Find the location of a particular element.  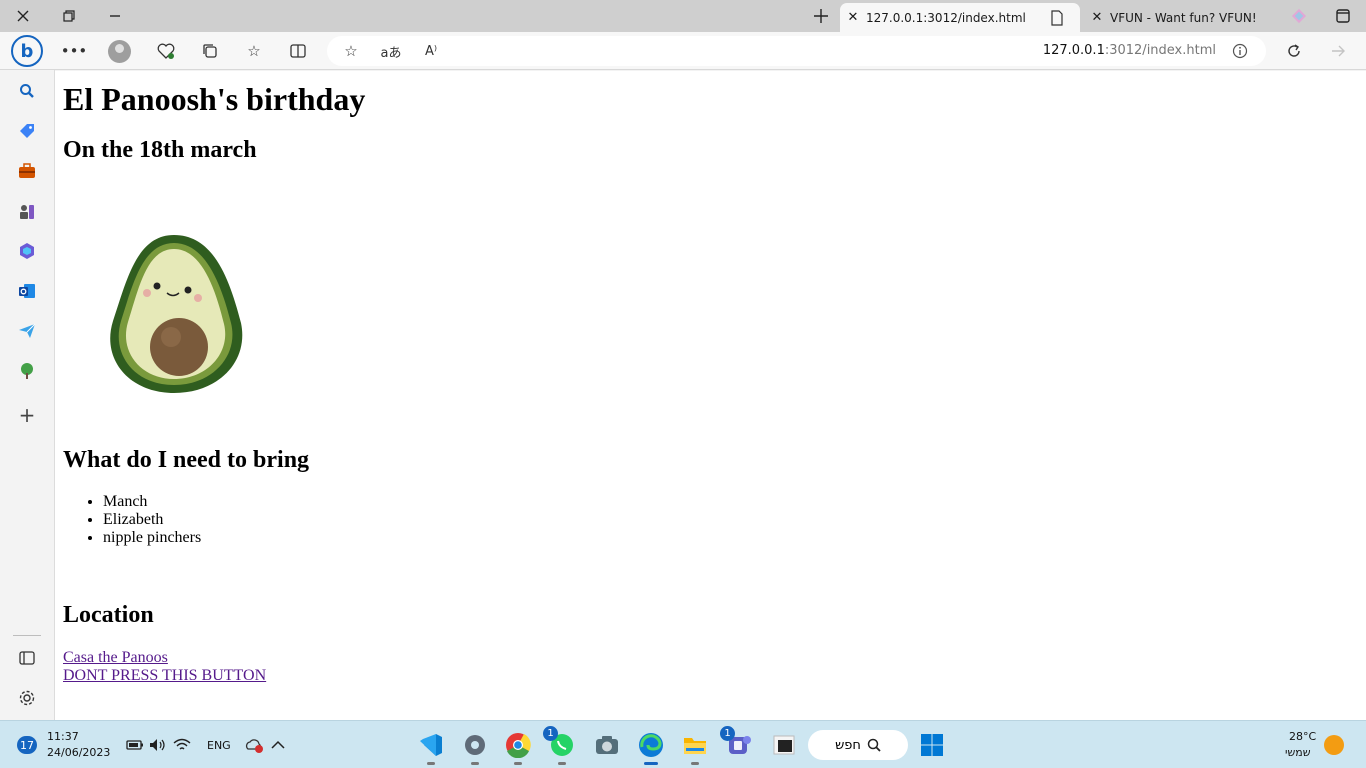

vscode-icon is located at coordinates (431, 748).